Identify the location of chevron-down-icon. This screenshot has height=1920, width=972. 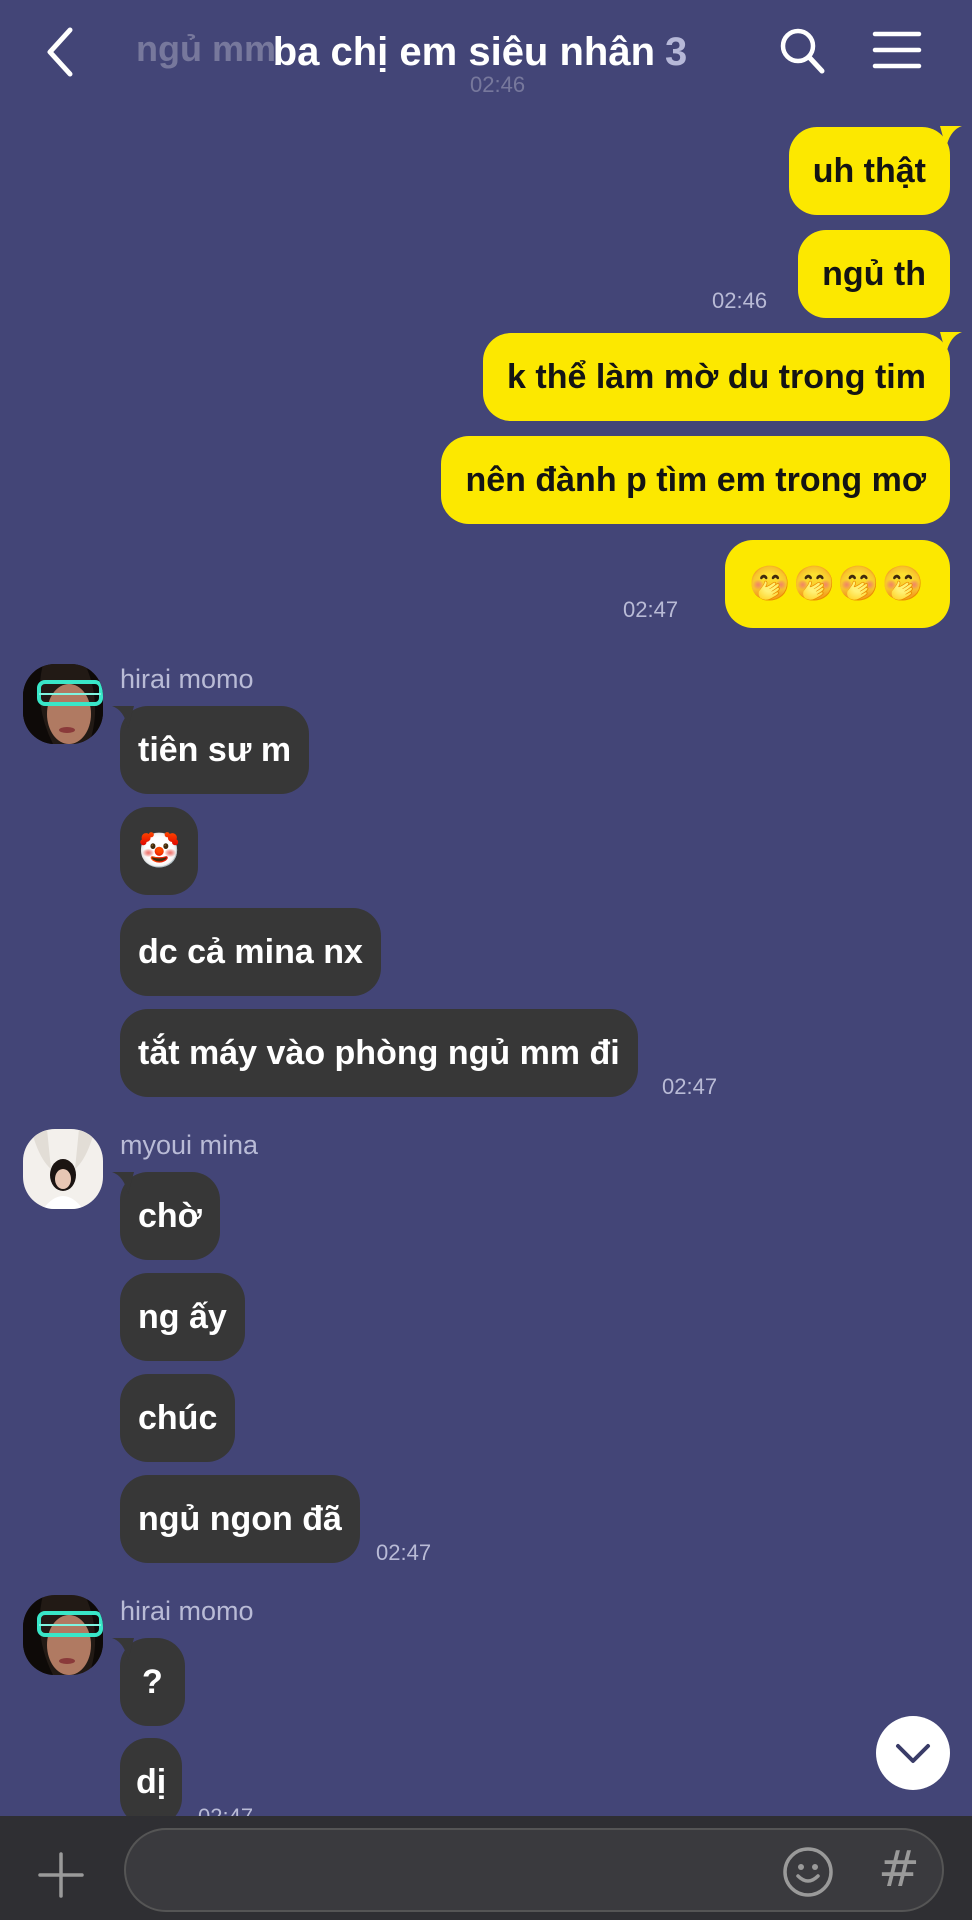
(913, 1753).